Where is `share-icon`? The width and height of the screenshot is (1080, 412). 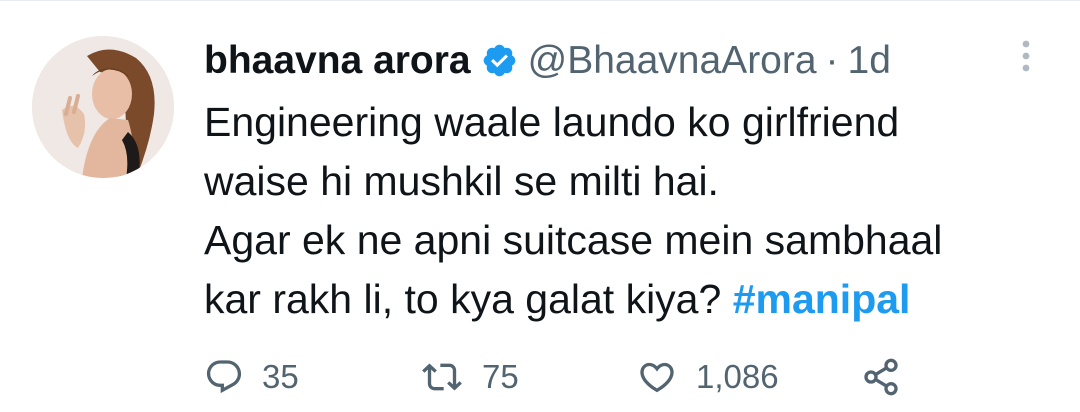
share-icon is located at coordinates (881, 377).